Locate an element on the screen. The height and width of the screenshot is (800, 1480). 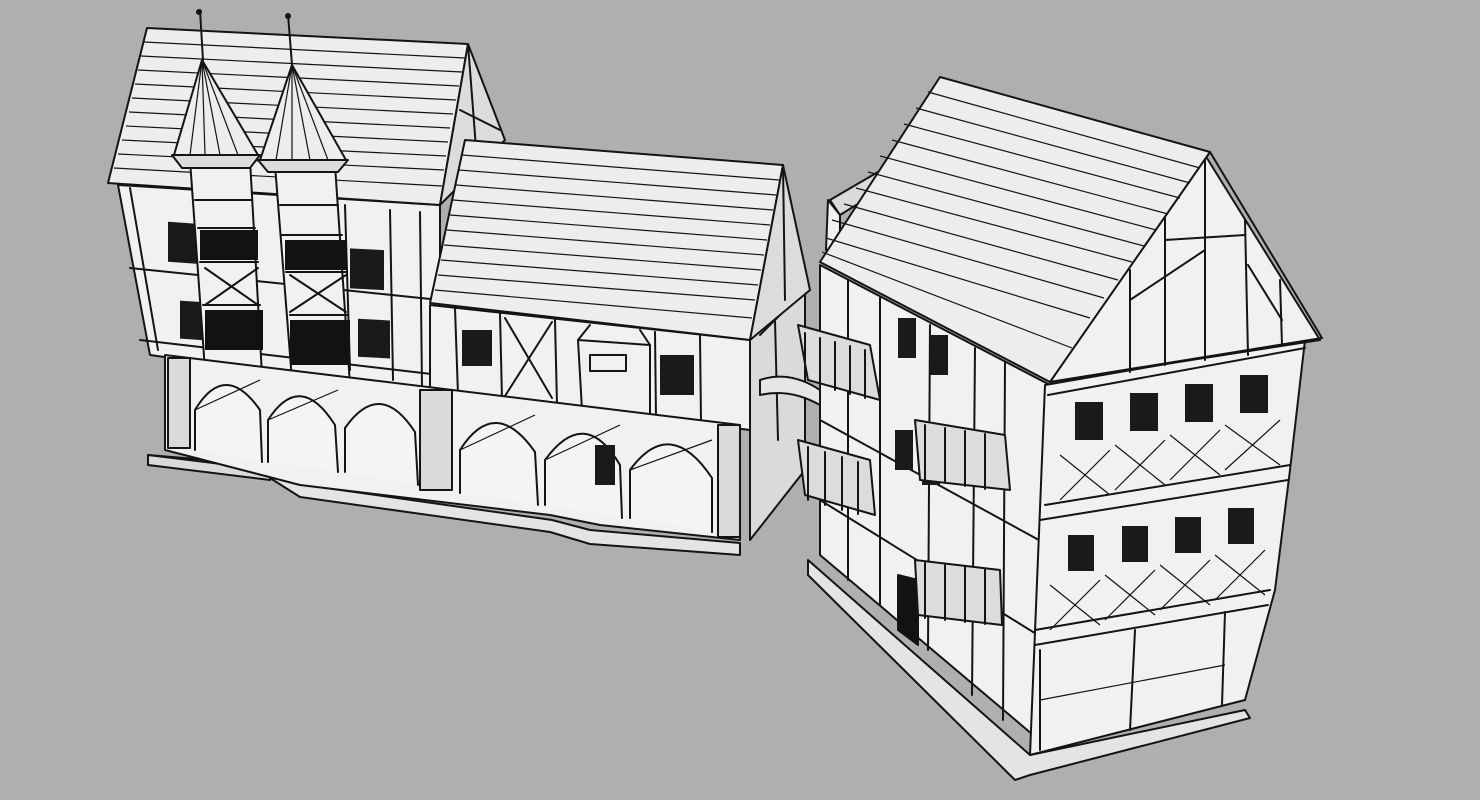
balcony-lower-right is located at coordinates (958, 592).